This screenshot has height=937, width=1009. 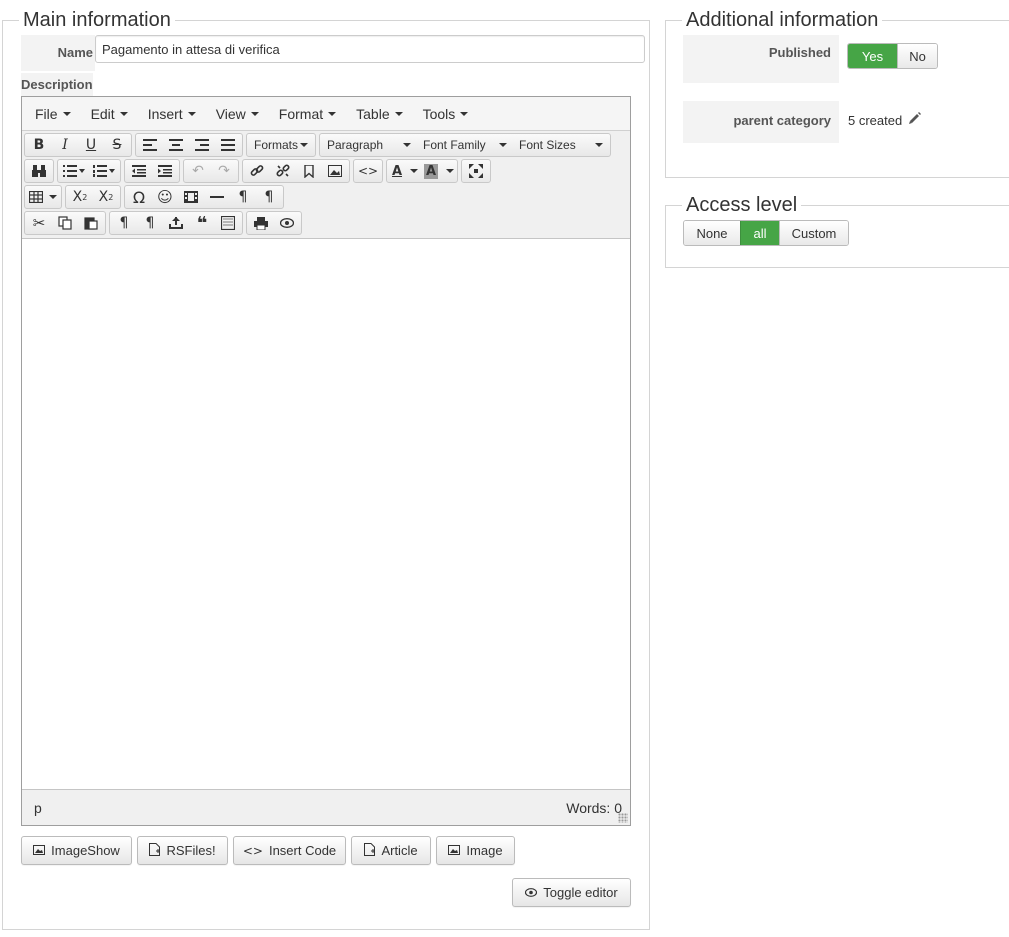 I want to click on underline-icon: U, so click(x=91, y=145).